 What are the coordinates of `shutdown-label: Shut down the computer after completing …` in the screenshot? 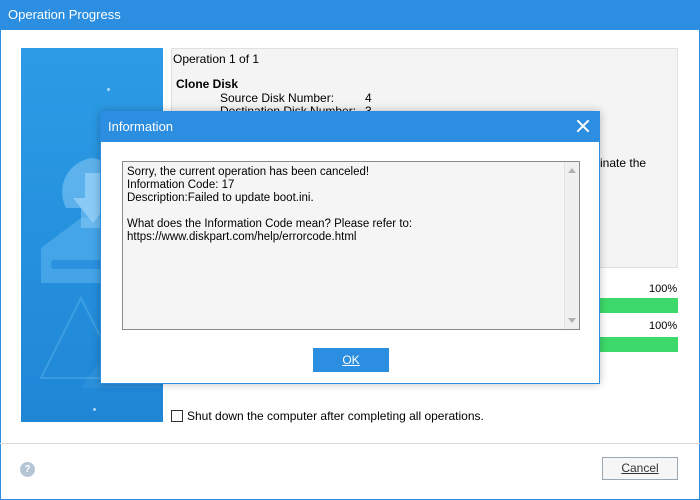 It's located at (335, 416).